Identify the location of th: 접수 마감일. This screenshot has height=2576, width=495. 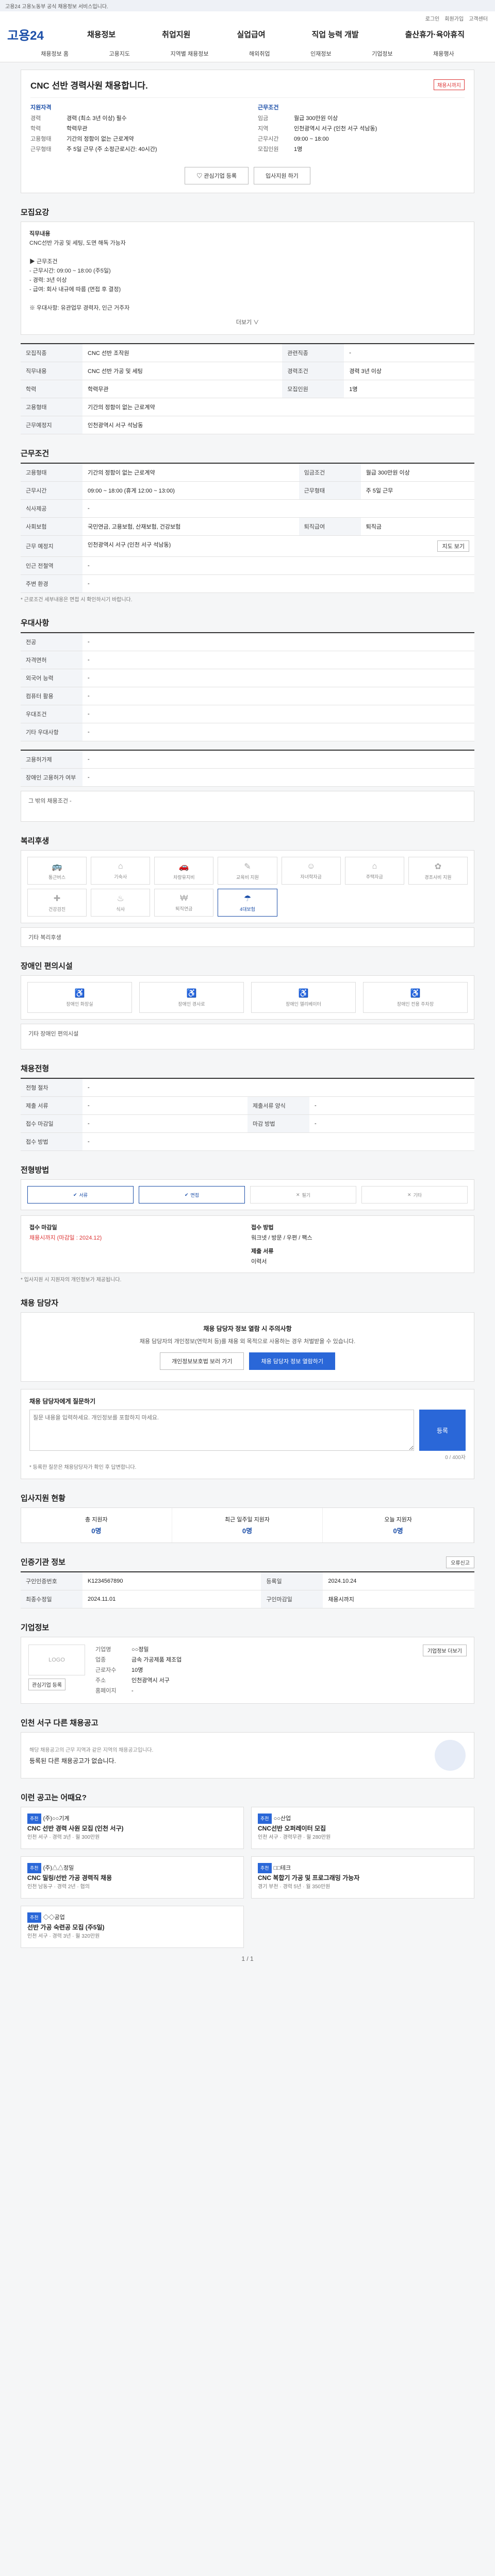
(51, 1123).